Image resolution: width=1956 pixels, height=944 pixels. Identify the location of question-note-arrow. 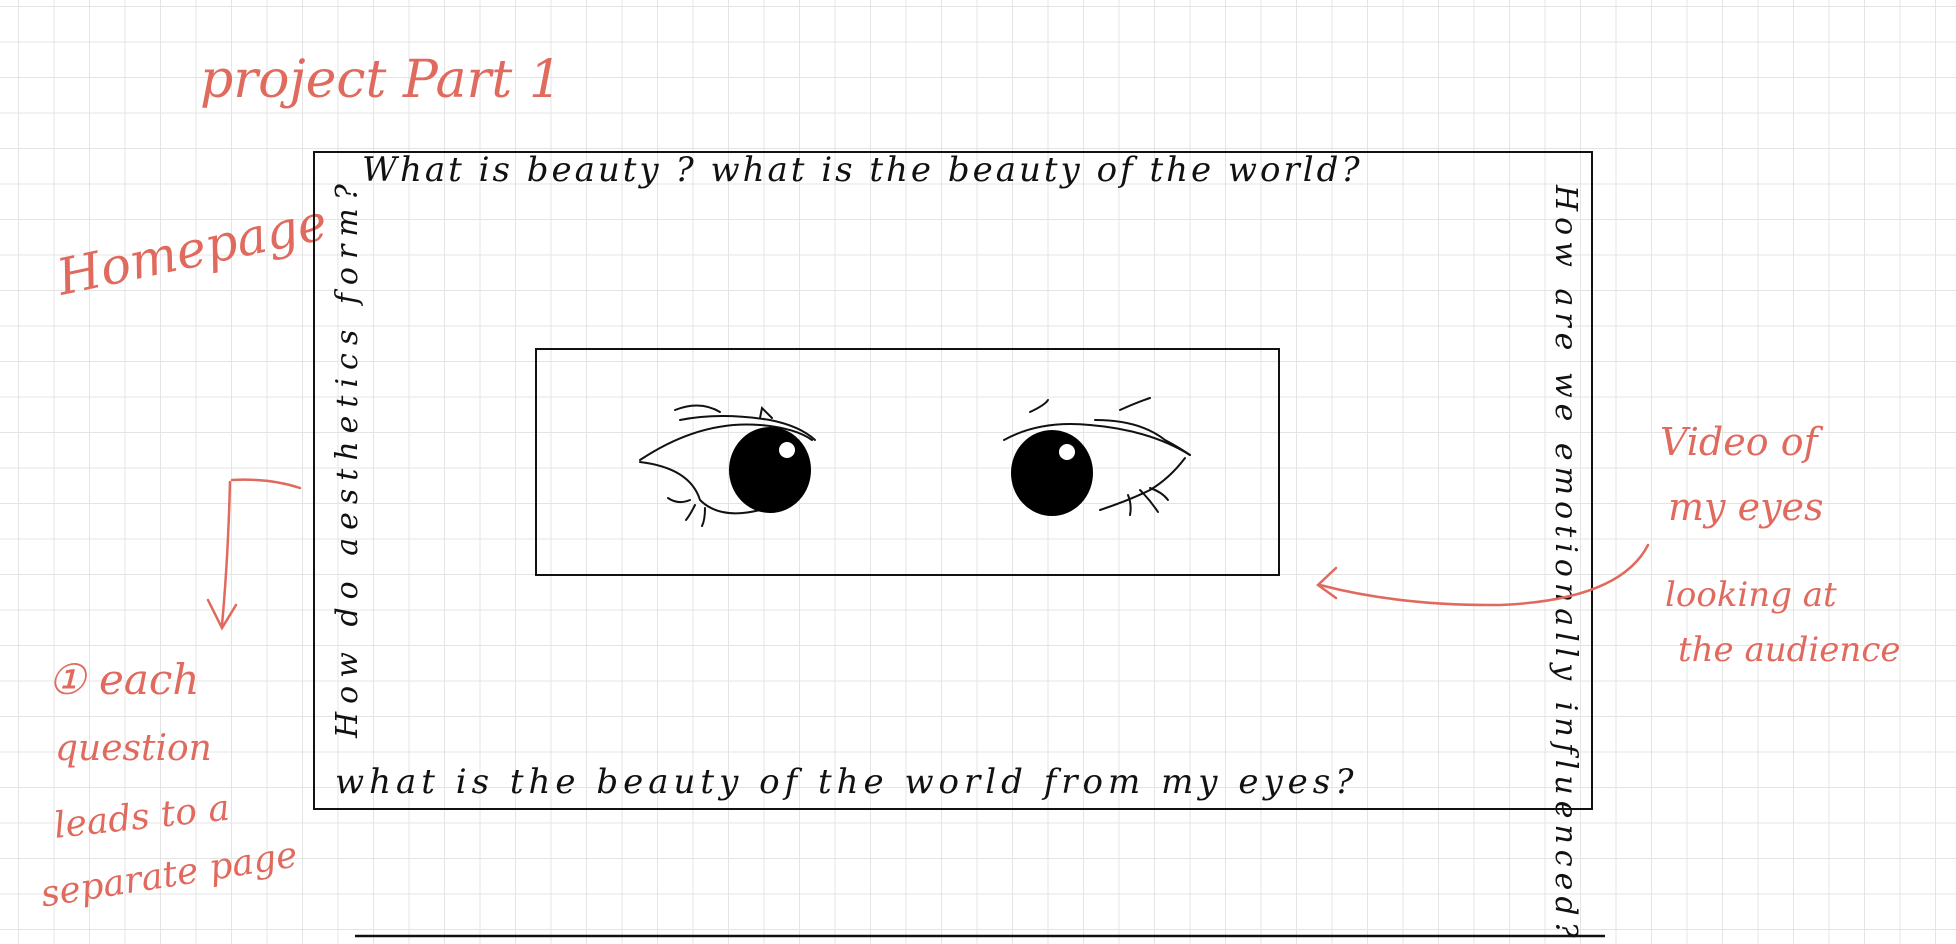
(254, 554).